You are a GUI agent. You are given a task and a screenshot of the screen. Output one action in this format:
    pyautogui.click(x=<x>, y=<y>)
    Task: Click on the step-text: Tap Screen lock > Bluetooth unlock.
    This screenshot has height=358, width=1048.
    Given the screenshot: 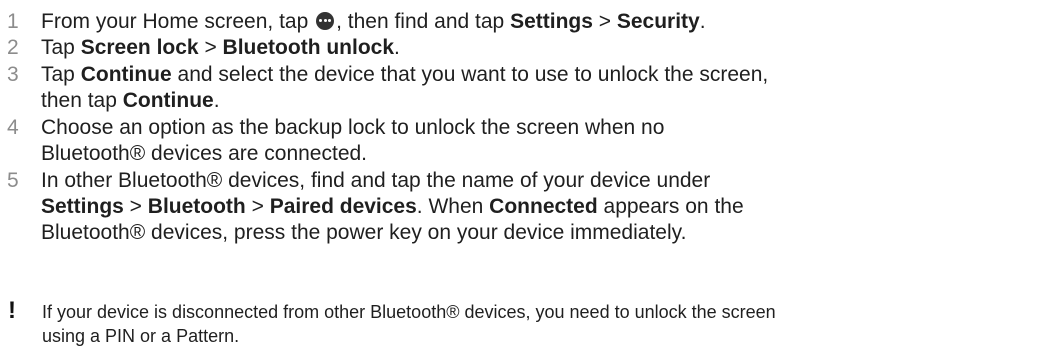 What is the action you would take?
    pyautogui.click(x=220, y=47)
    